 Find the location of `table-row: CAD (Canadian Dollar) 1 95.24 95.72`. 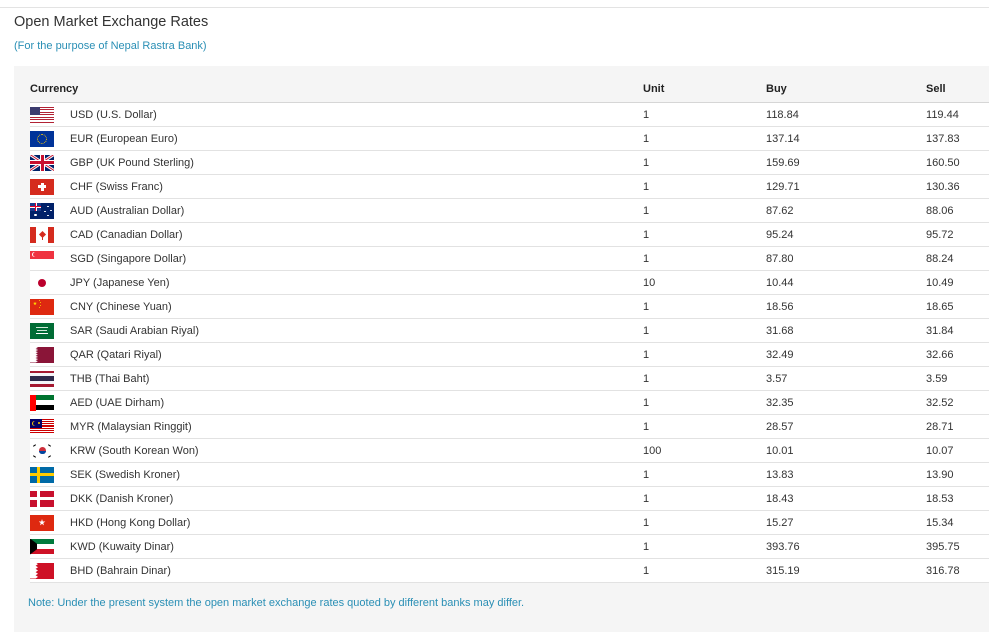

table-row: CAD (Canadian Dollar) 1 95.24 95.72 is located at coordinates (509, 234).